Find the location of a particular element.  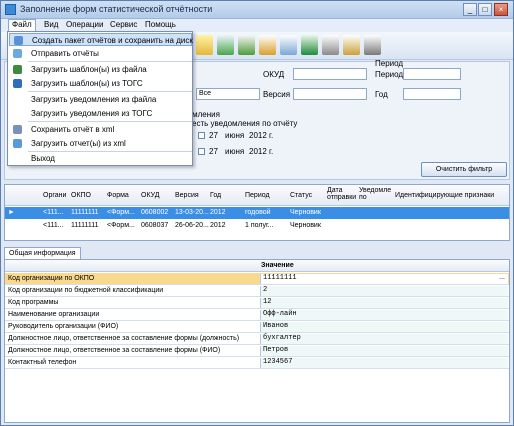

print-report-icon is located at coordinates (267, 45).